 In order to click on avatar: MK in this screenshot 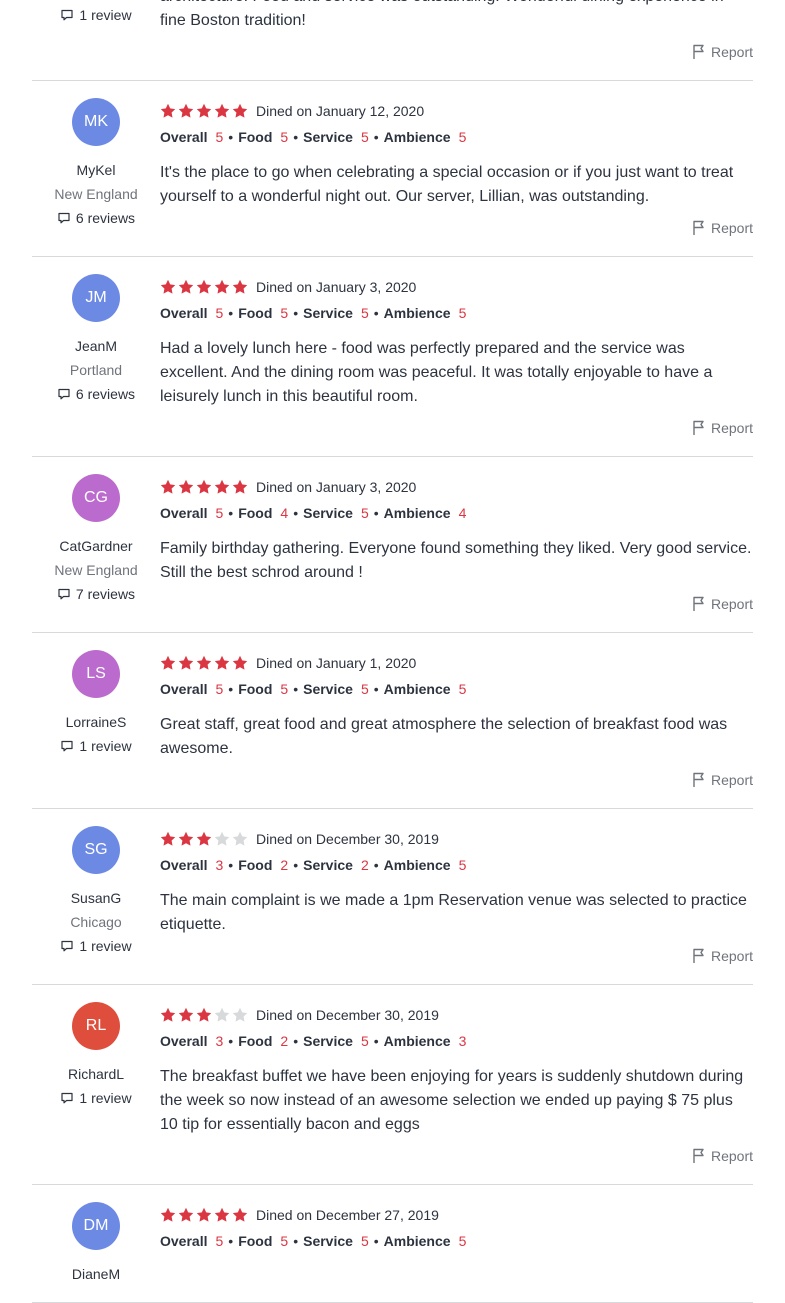, I will do `click(96, 122)`.